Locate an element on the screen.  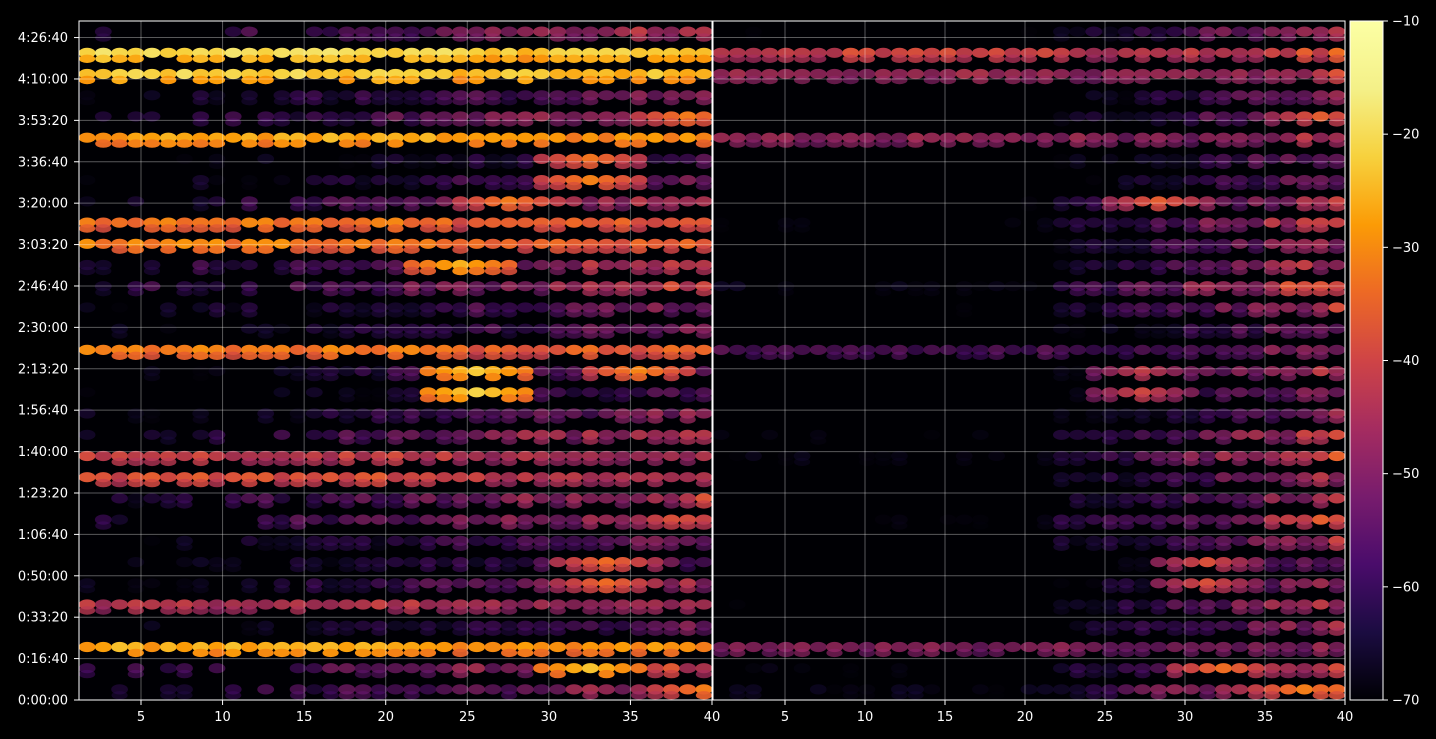
x-tick-label: 35 is located at coordinates (630, 717).